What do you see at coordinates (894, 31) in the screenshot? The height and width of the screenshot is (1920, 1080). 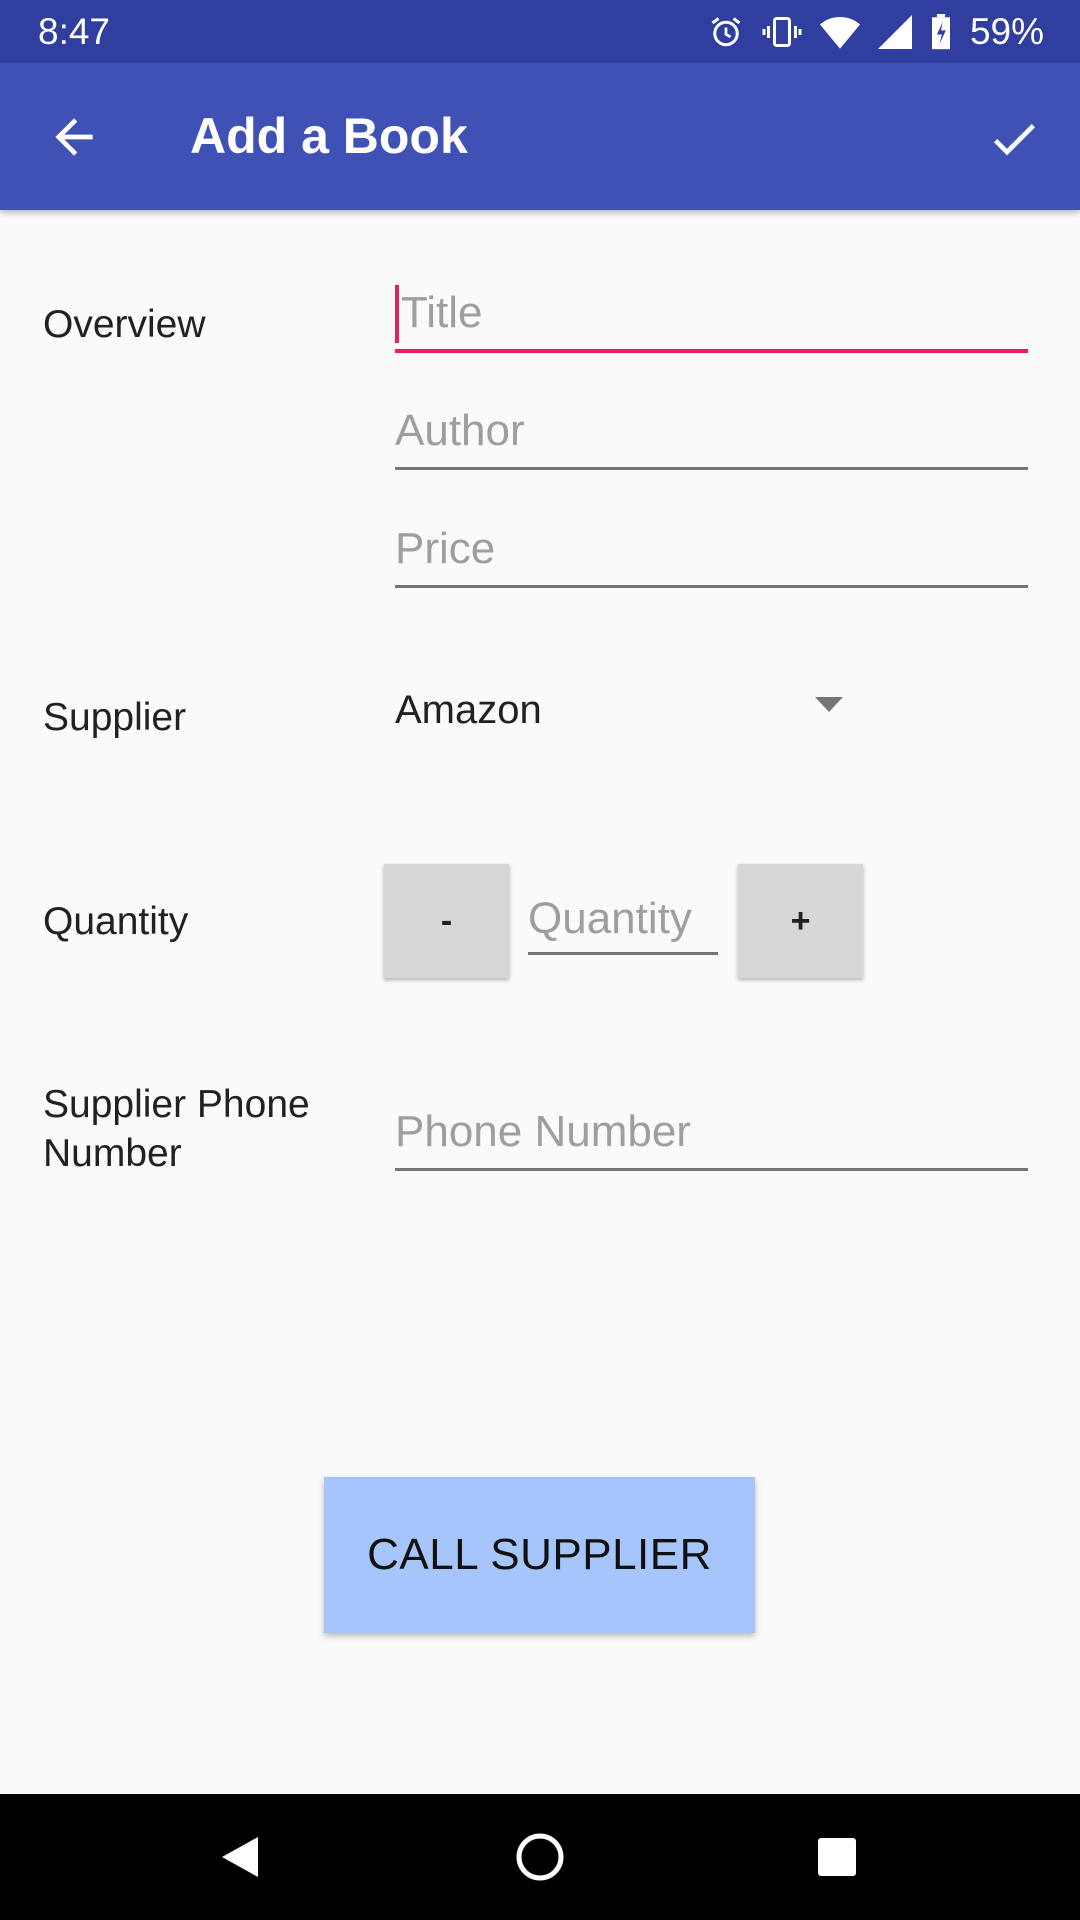 I see `signal-icon` at bounding box center [894, 31].